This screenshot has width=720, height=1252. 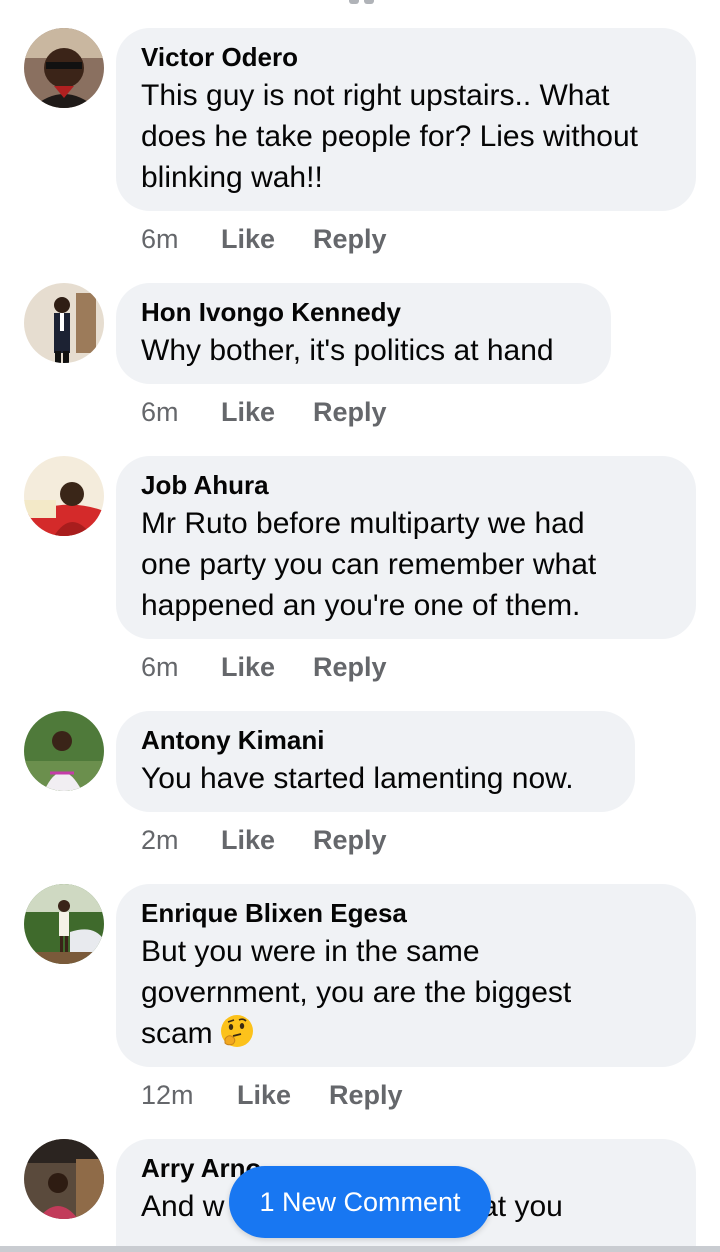 What do you see at coordinates (360, 1202) in the screenshot?
I see `new-comment-button: 1 New Comment` at bounding box center [360, 1202].